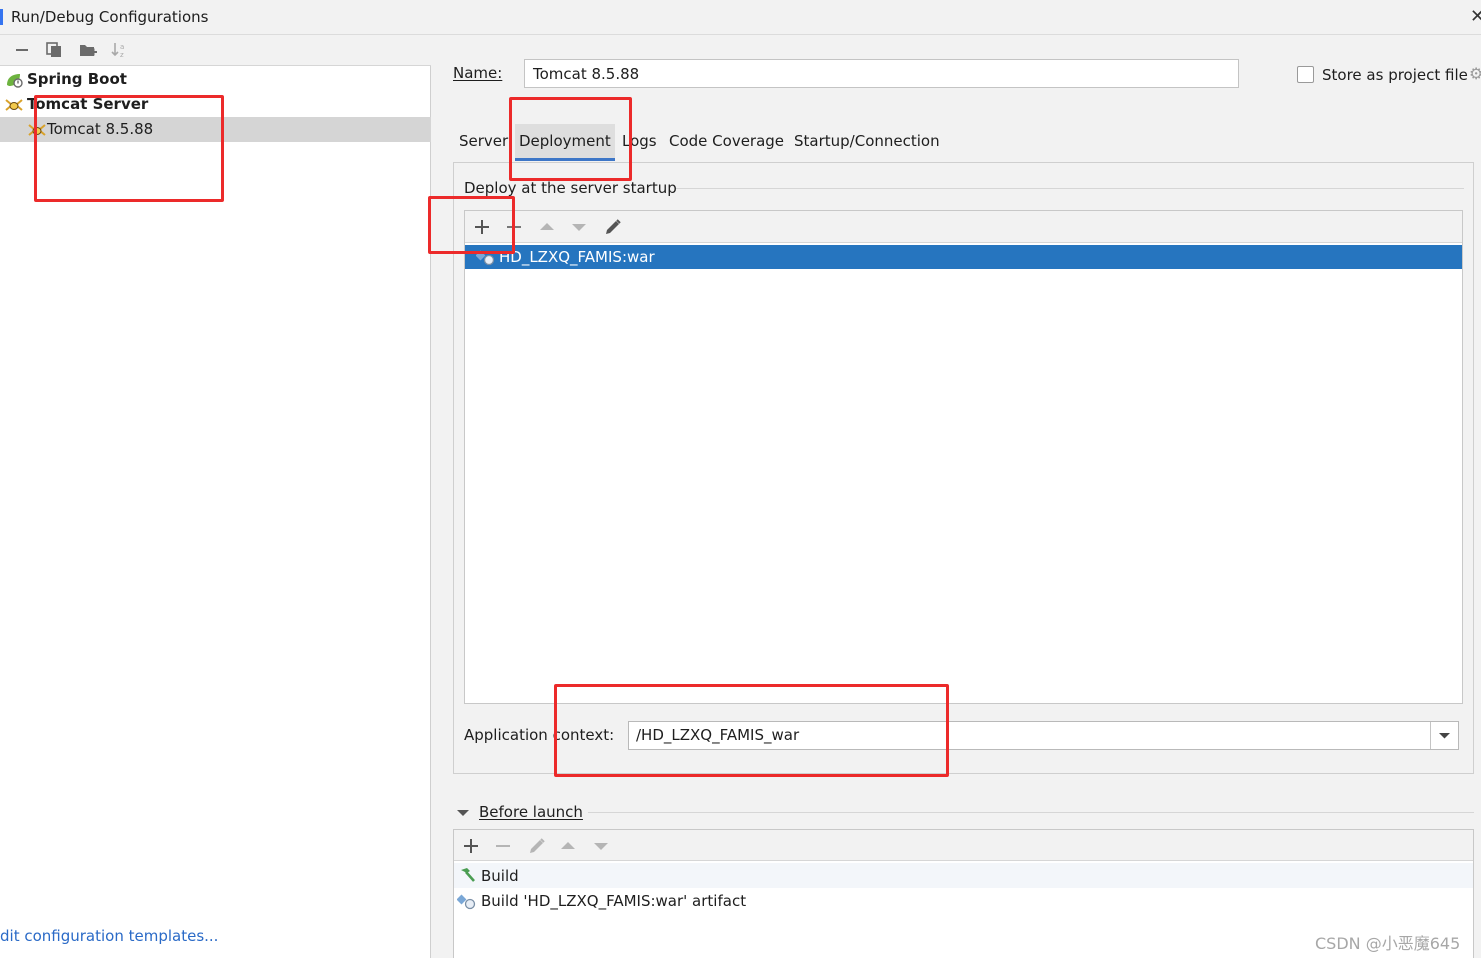 The height and width of the screenshot is (958, 1481). What do you see at coordinates (54, 50) in the screenshot?
I see `copy-configuration-icon` at bounding box center [54, 50].